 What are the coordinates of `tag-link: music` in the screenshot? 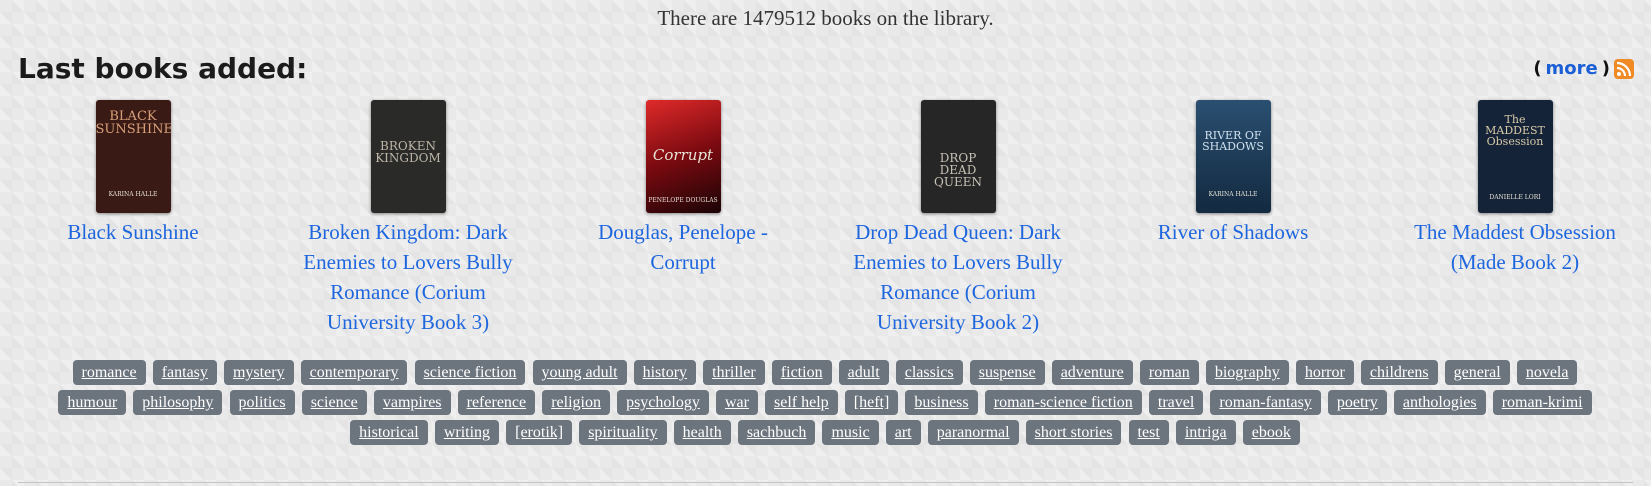 It's located at (850, 432).